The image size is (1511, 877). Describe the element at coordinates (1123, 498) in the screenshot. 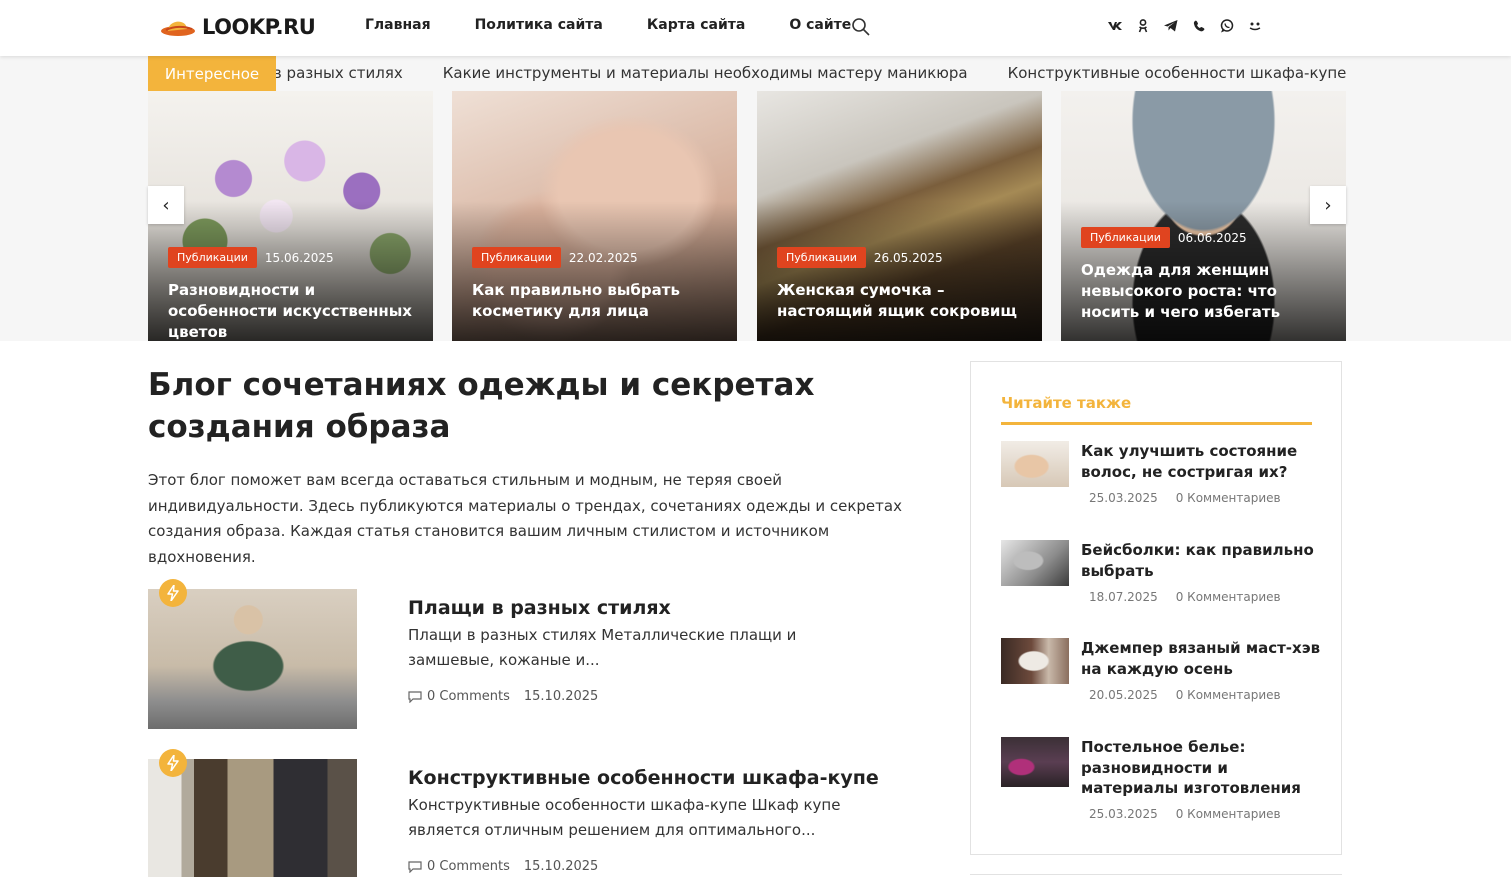

I see `sidebar-date: 25.03.2025` at that location.